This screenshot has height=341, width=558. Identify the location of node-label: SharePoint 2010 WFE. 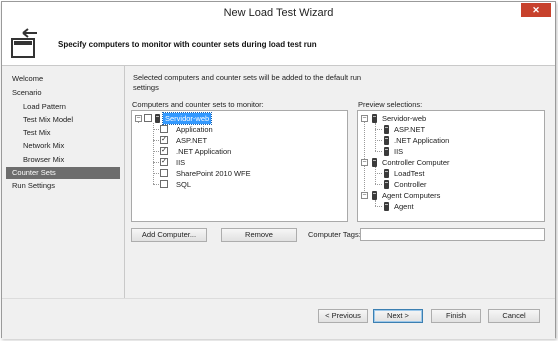
(213, 173).